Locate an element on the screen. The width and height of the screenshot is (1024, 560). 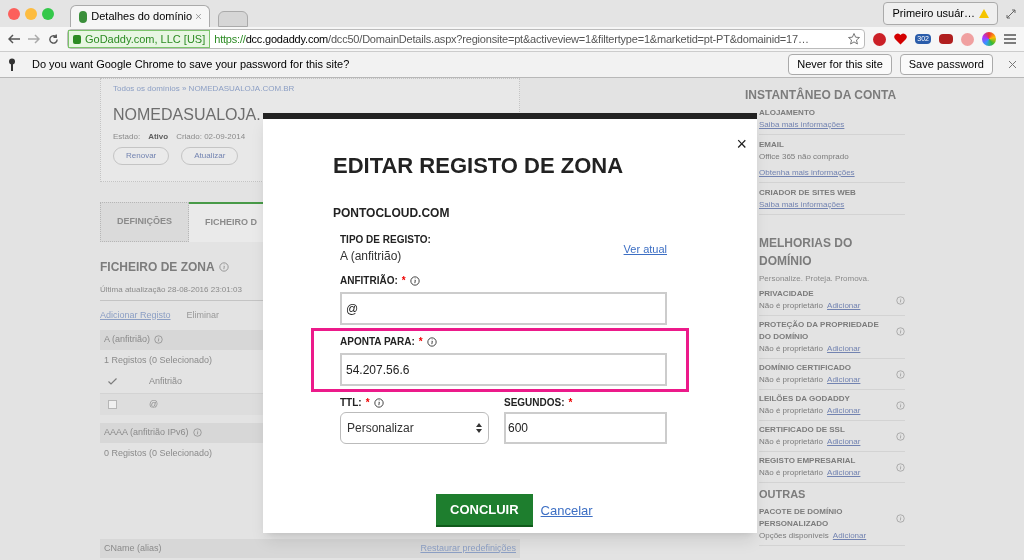
host-cell: @ is located at coordinates (154, 404).